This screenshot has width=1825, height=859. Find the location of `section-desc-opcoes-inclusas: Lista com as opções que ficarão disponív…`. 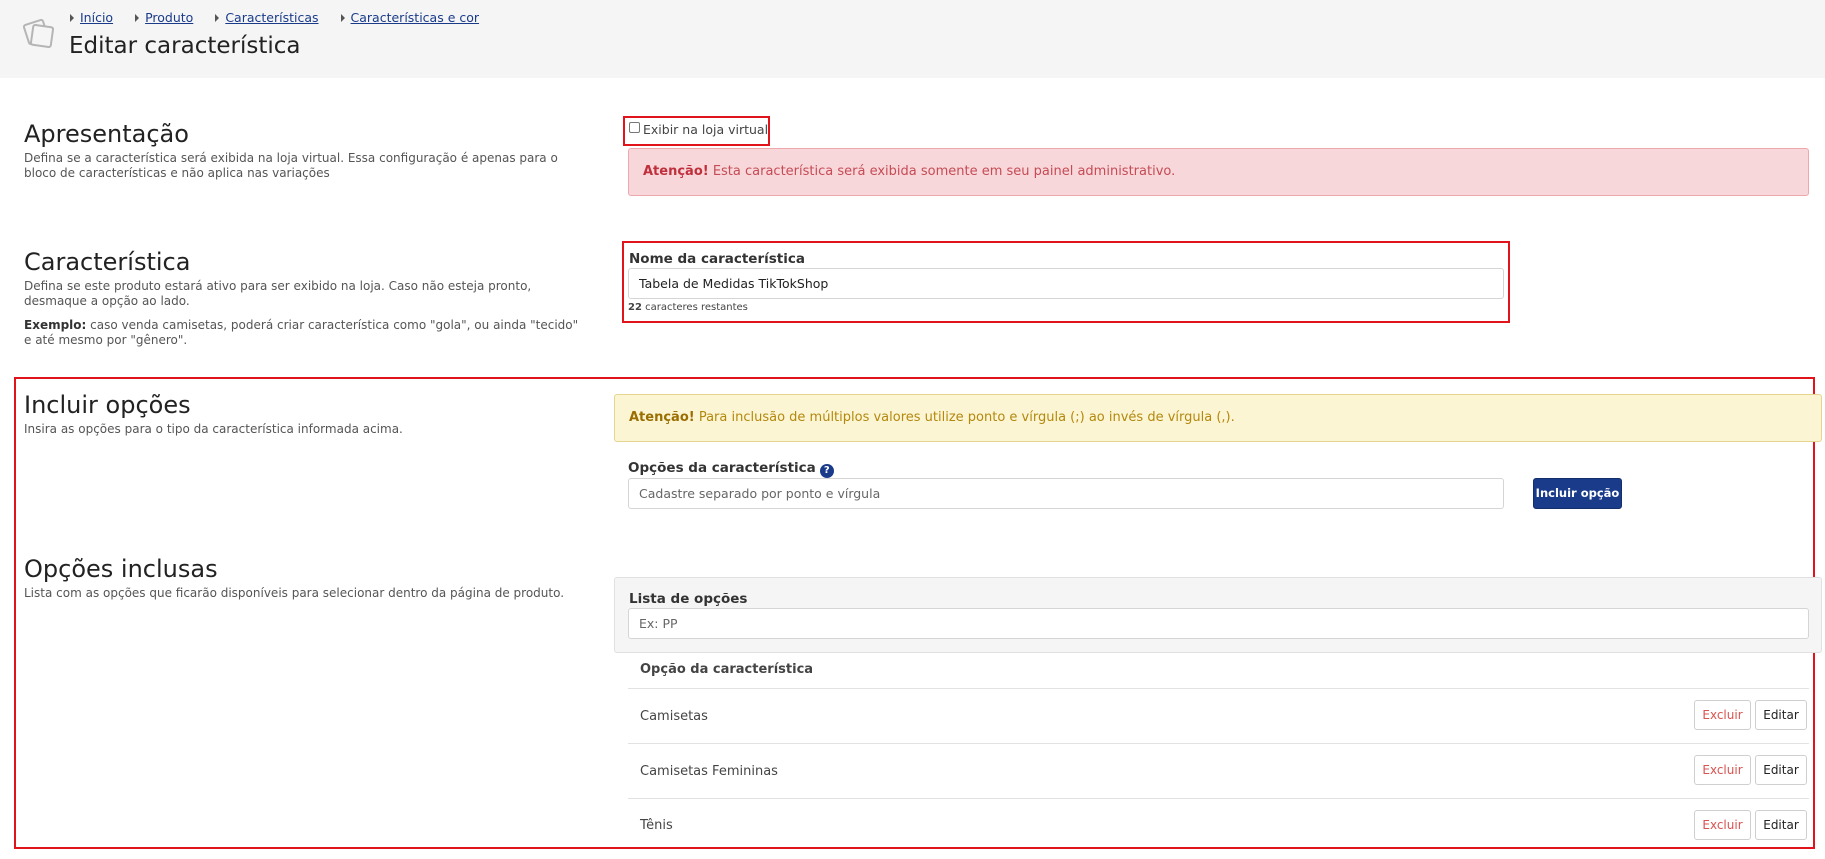

section-desc-opcoes-inclusas: Lista com as opções que ficarão disponív… is located at coordinates (294, 593).